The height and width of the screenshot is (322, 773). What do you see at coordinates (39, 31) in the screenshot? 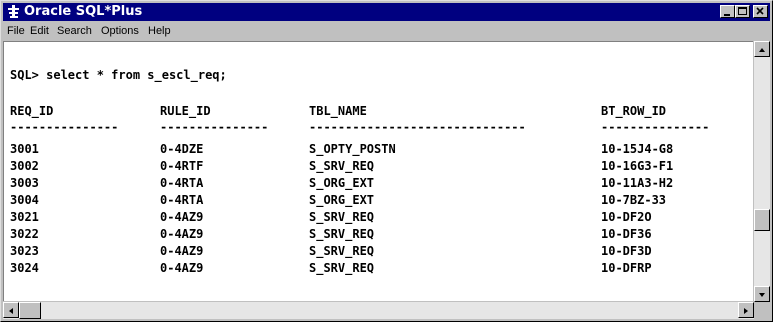
I see `menu-edit: Edit` at bounding box center [39, 31].